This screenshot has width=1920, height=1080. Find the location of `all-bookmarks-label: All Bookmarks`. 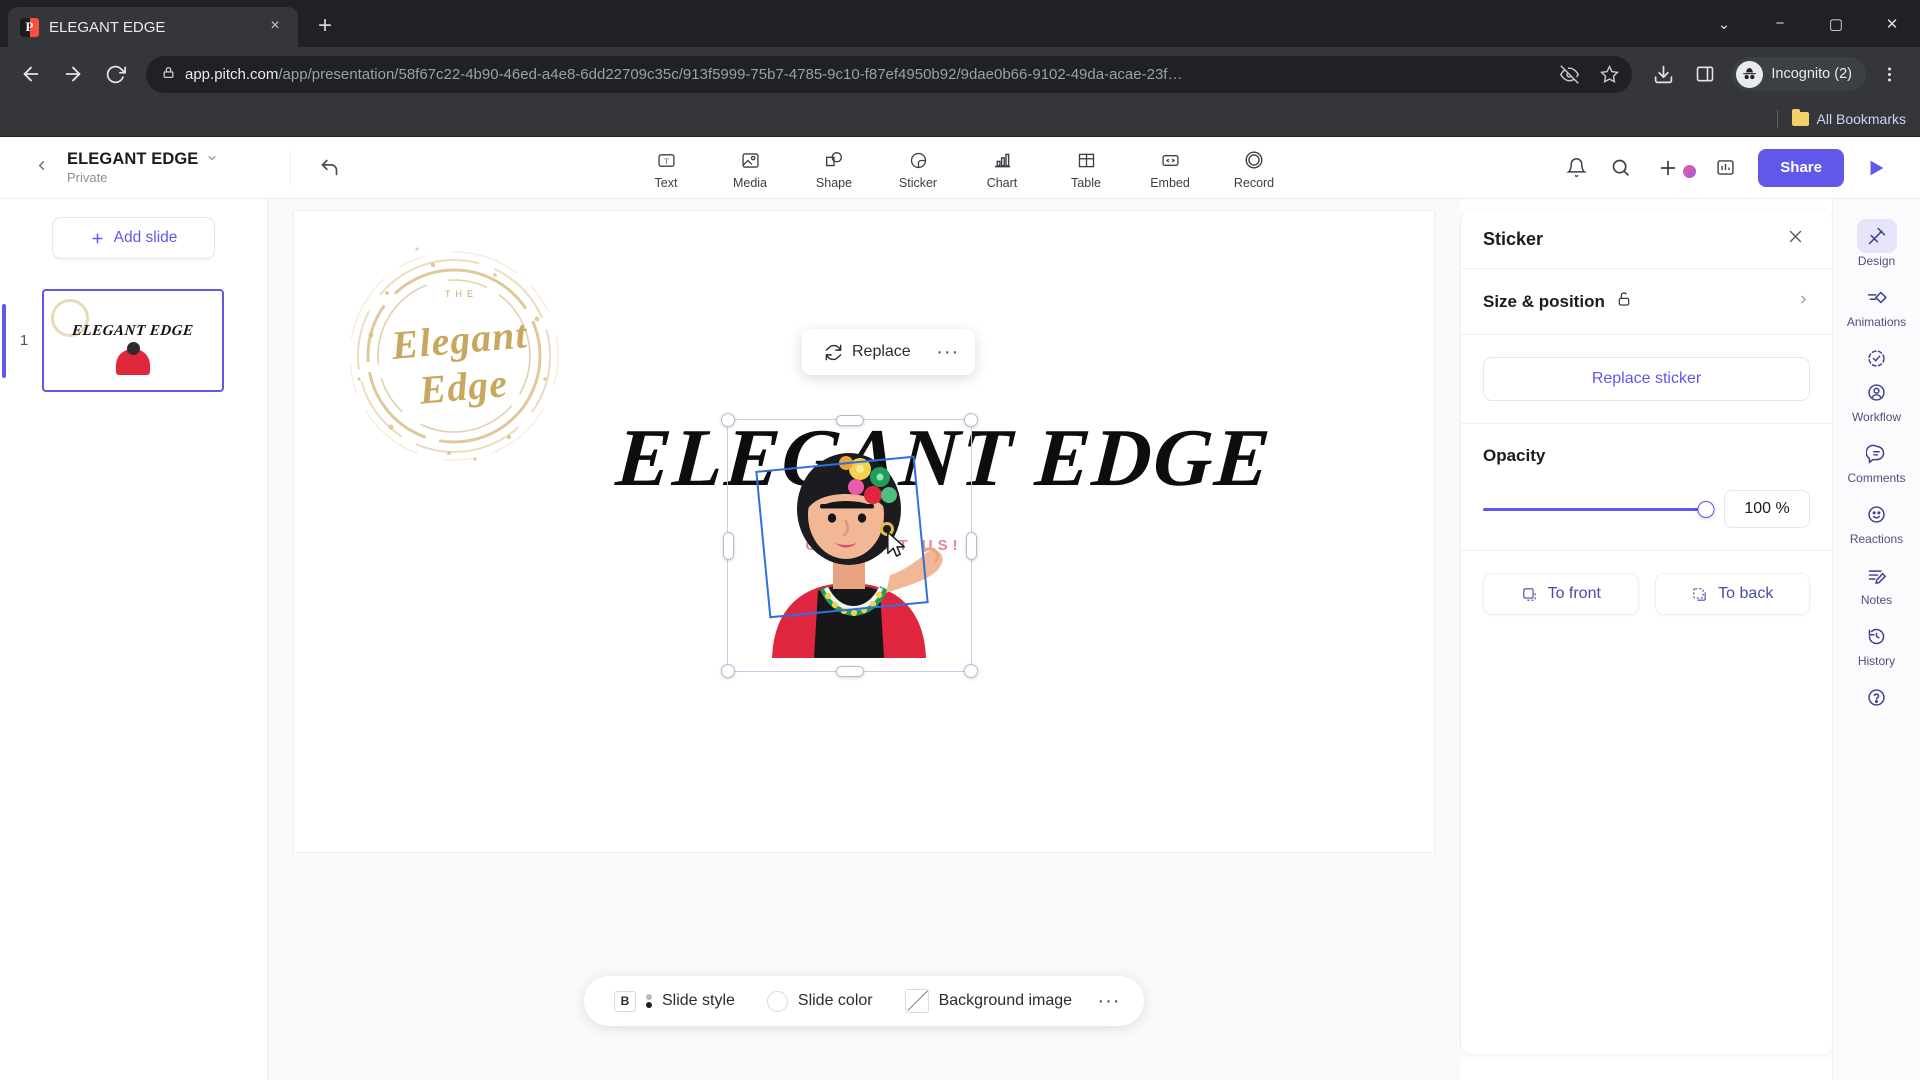

all-bookmarks-label: All Bookmarks is located at coordinates (1861, 119).